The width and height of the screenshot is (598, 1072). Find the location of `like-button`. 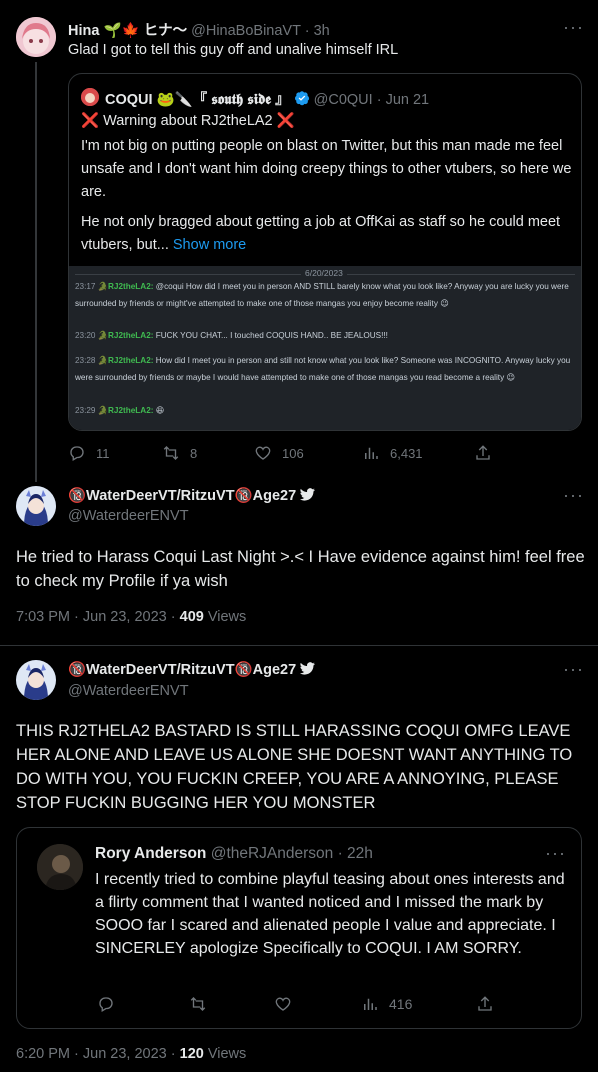

like-button is located at coordinates (283, 1004).